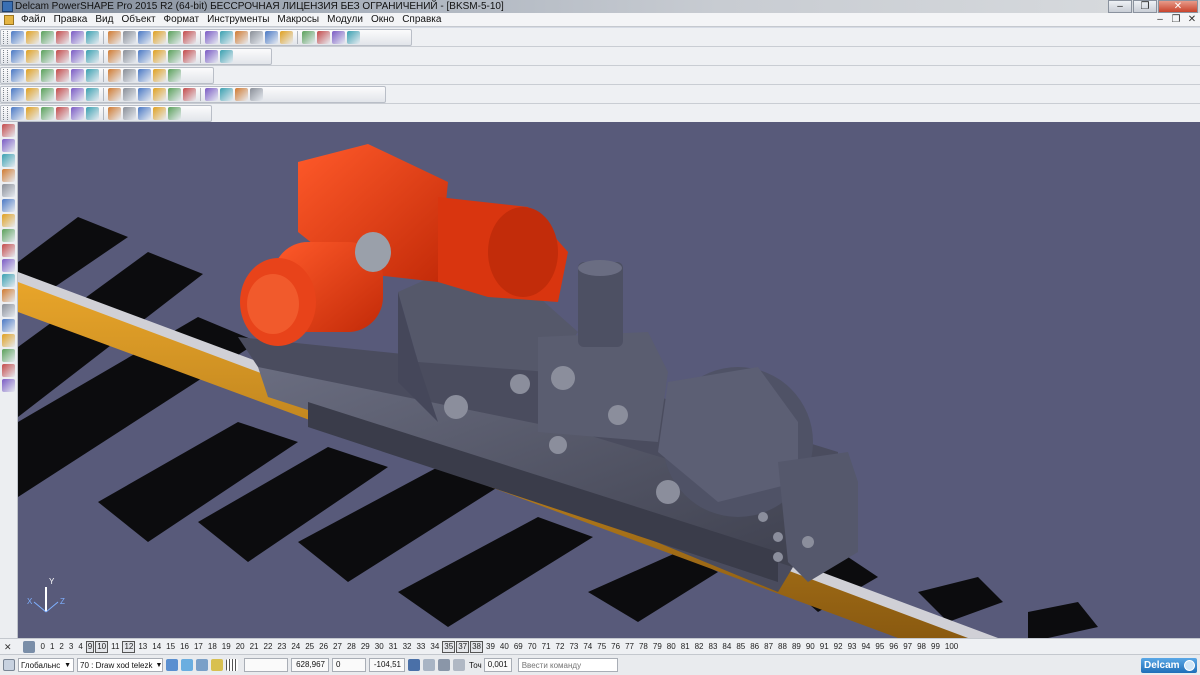 This screenshot has width=1200, height=675. What do you see at coordinates (144, 75) in the screenshot?
I see `revolve-icon` at bounding box center [144, 75].